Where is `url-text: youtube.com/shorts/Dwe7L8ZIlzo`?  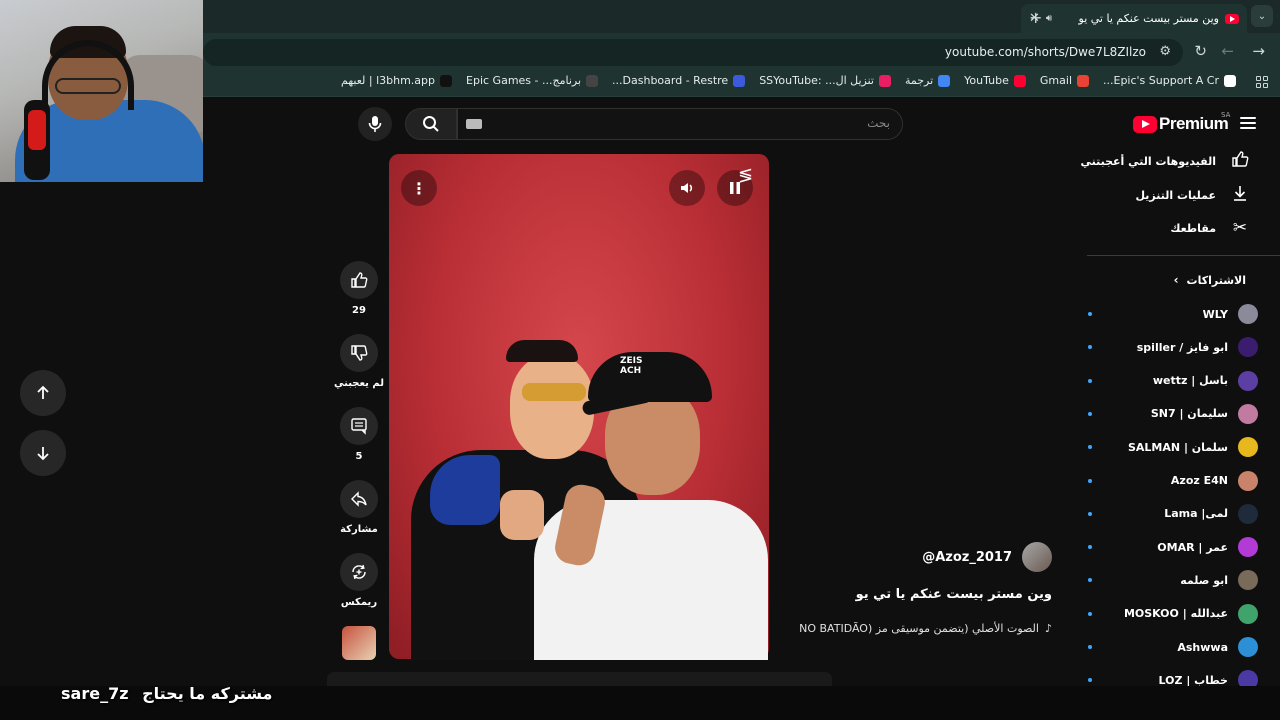 url-text: youtube.com/shorts/Dwe7L8ZIlzo is located at coordinates (1045, 52).